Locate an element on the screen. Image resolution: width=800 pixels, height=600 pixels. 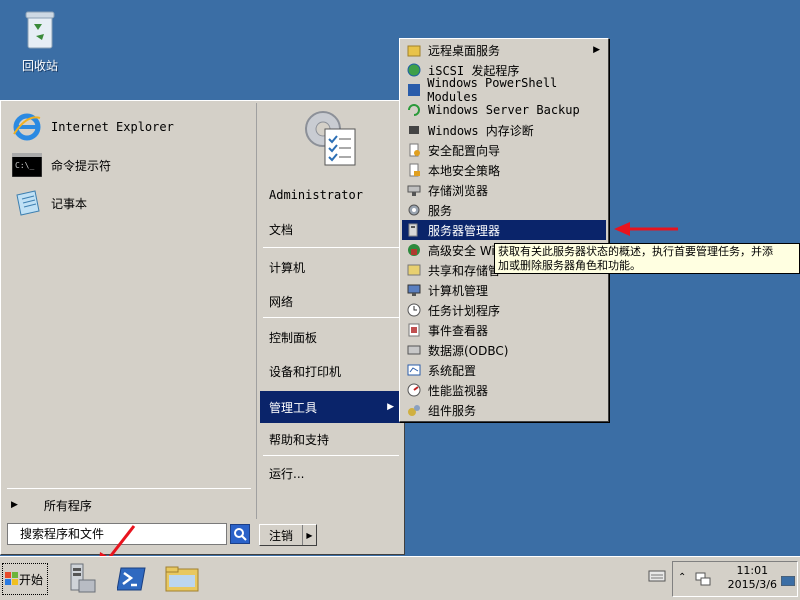
program-label: 命令提示符 is located at coordinates (81, 165).